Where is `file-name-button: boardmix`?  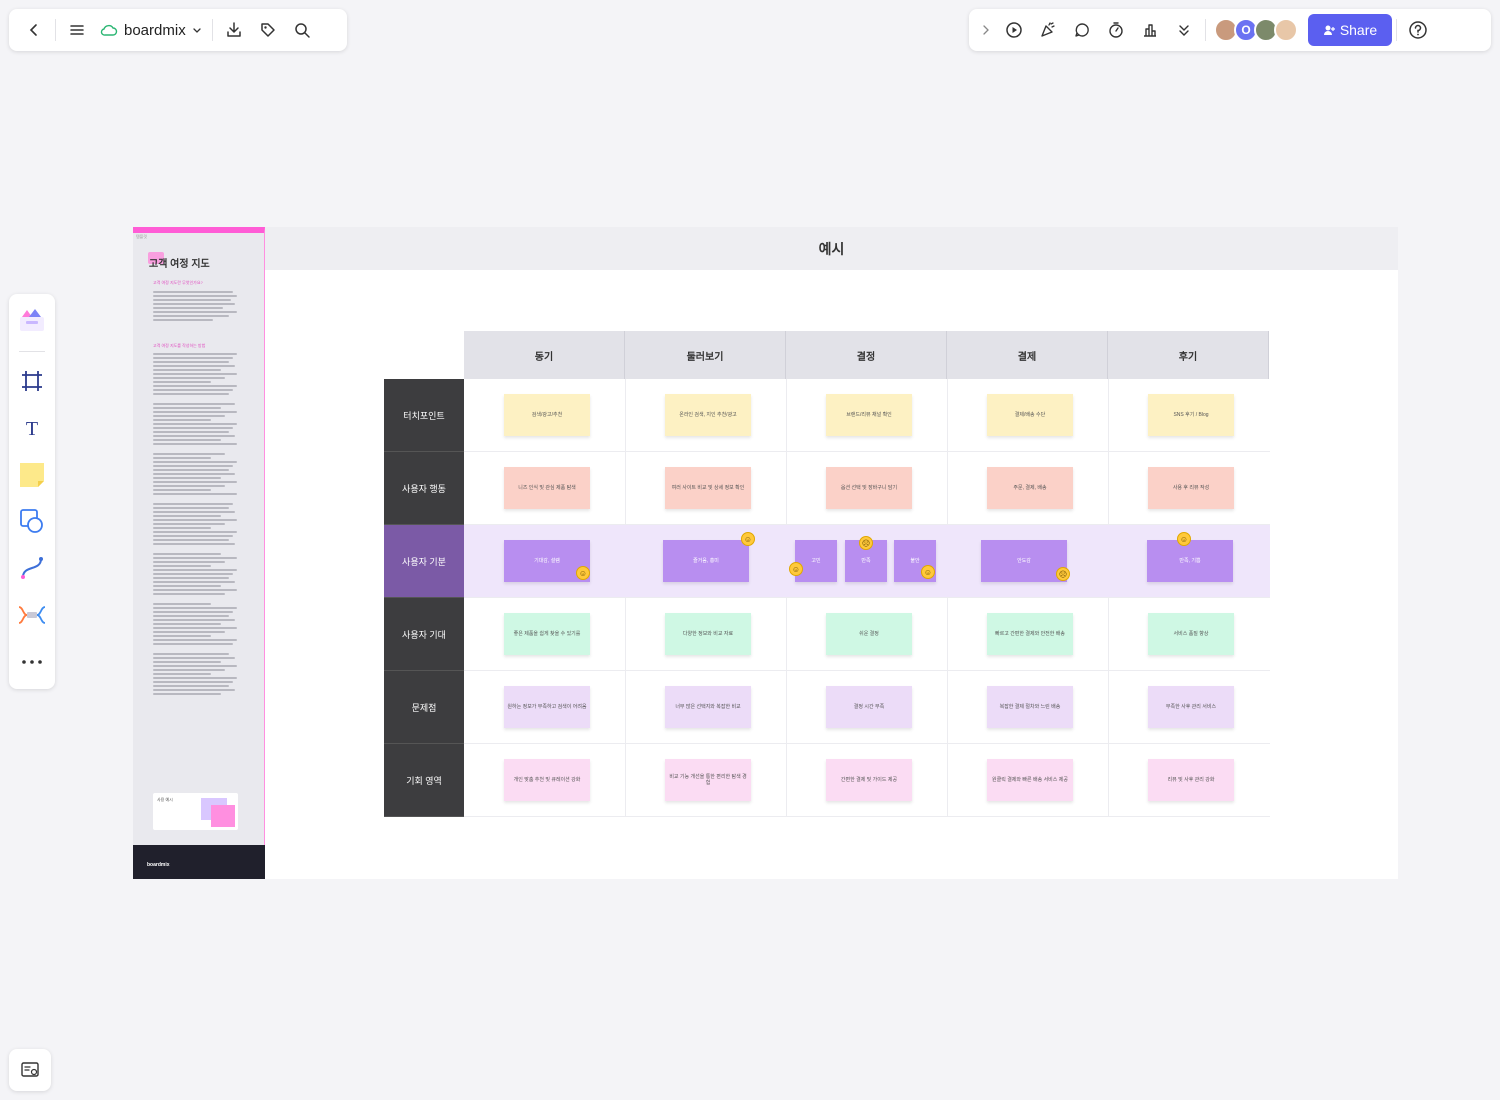
file-name-button: boardmix is located at coordinates (151, 30).